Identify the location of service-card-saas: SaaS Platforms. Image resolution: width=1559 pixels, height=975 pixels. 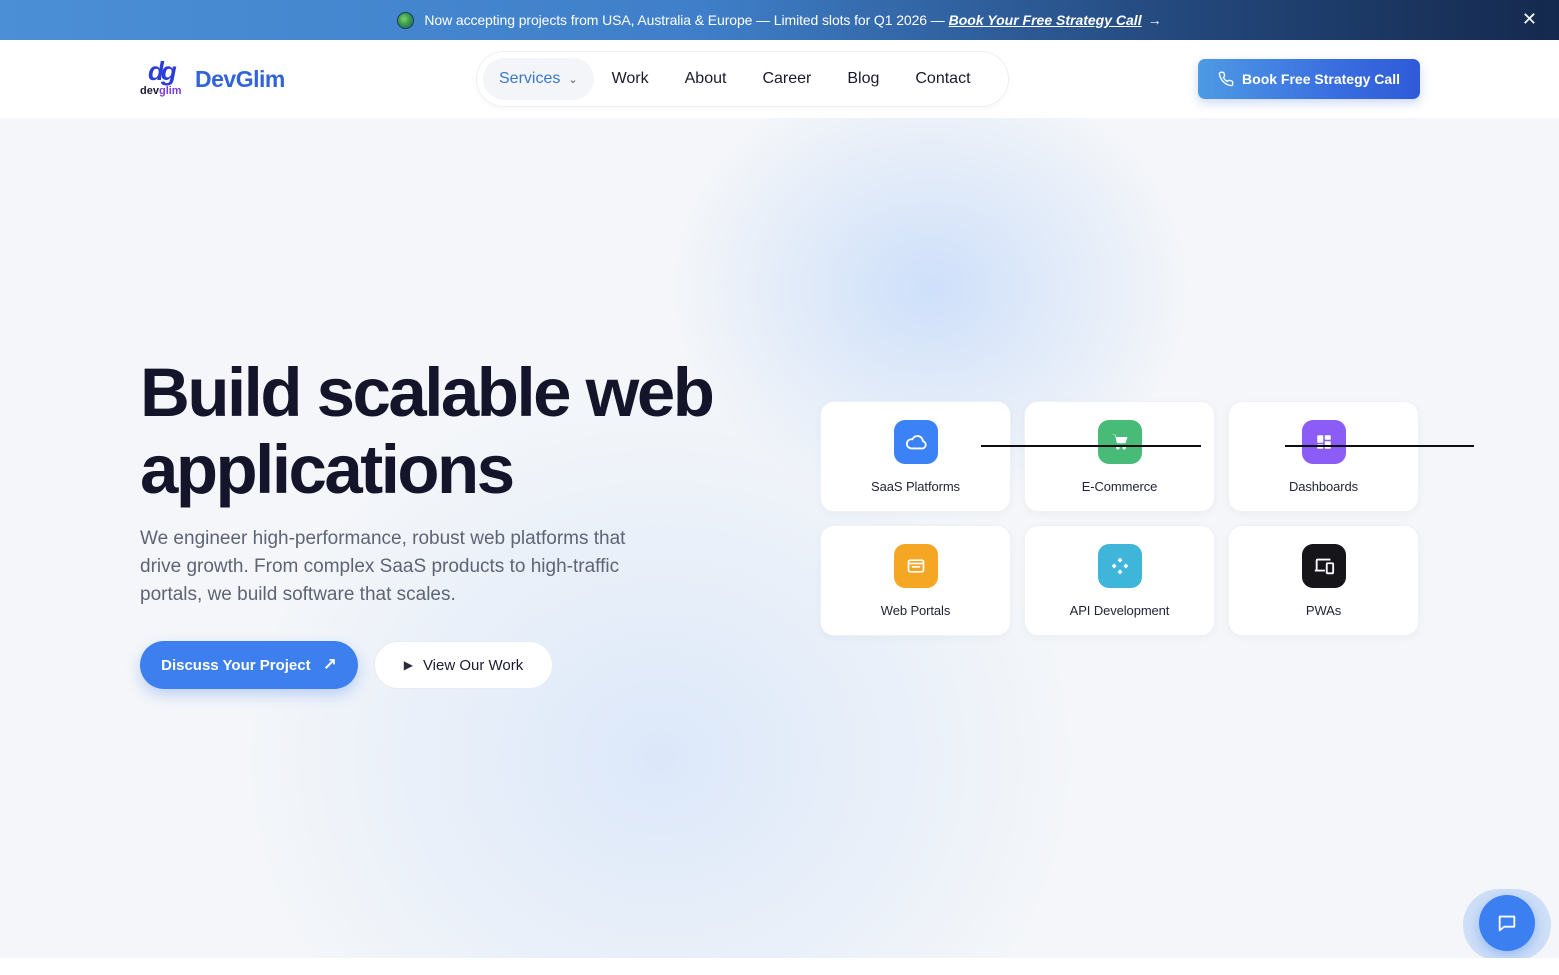
(915, 456).